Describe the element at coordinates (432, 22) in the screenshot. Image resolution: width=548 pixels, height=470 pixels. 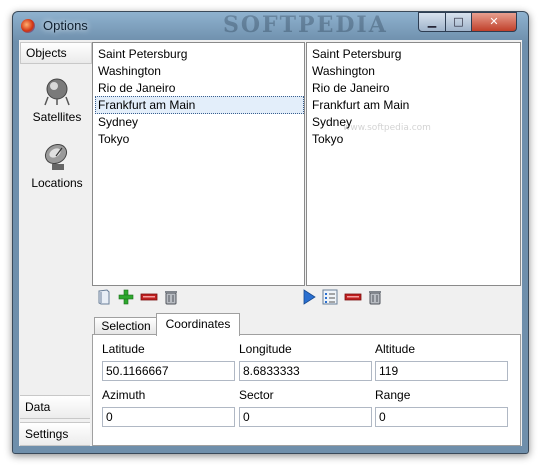
I see `minimize-button: ▁` at that location.